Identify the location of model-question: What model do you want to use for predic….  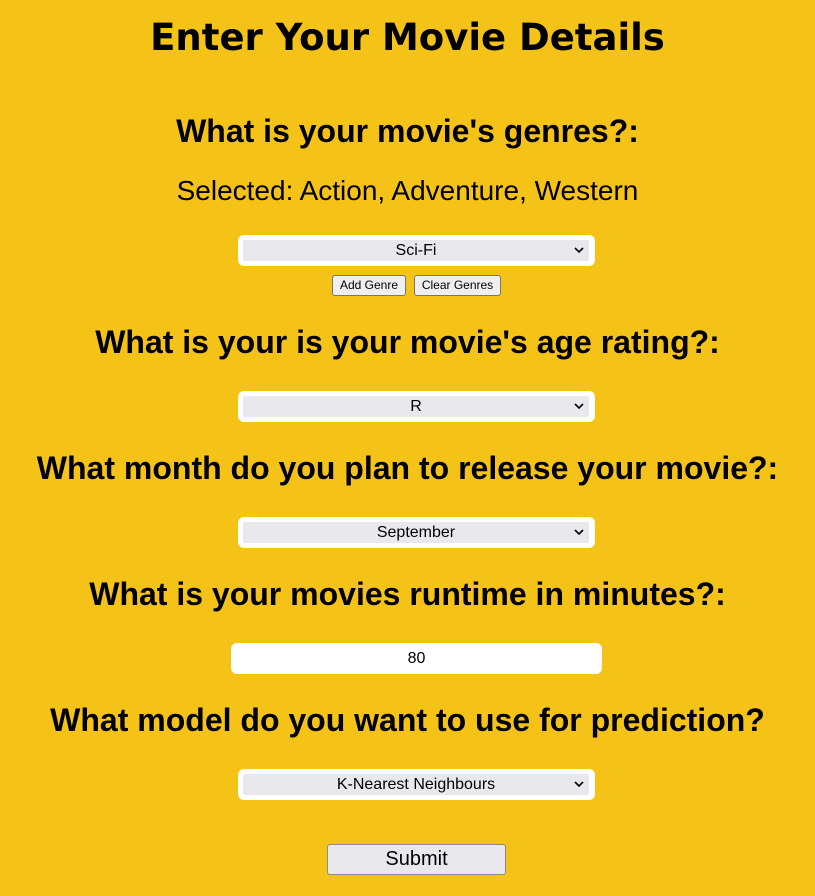
(407, 720).